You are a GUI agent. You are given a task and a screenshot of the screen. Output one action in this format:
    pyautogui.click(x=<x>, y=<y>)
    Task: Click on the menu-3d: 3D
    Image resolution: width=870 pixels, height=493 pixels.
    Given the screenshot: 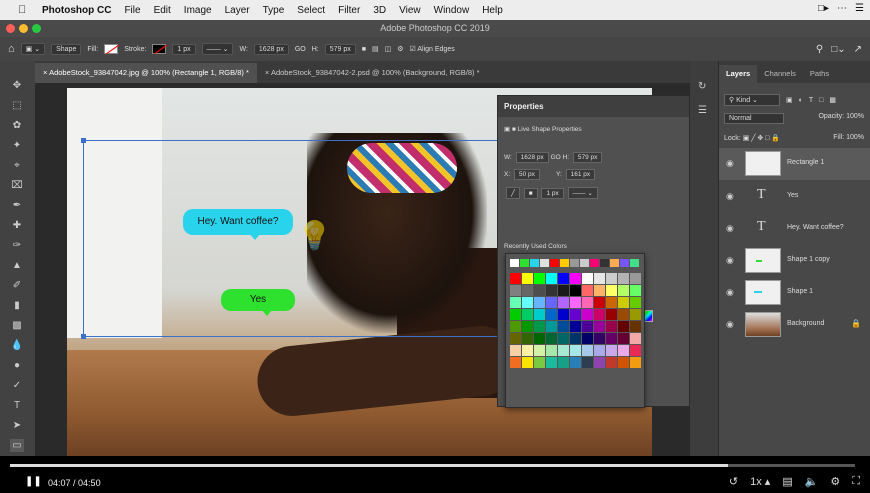 What is the action you would take?
    pyautogui.click(x=379, y=10)
    